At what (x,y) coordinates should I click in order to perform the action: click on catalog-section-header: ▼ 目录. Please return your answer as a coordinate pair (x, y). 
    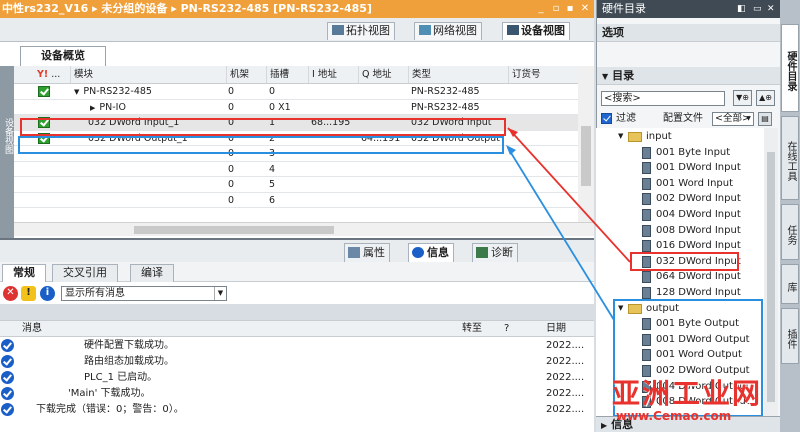
    Looking at the image, I should click on (689, 76).